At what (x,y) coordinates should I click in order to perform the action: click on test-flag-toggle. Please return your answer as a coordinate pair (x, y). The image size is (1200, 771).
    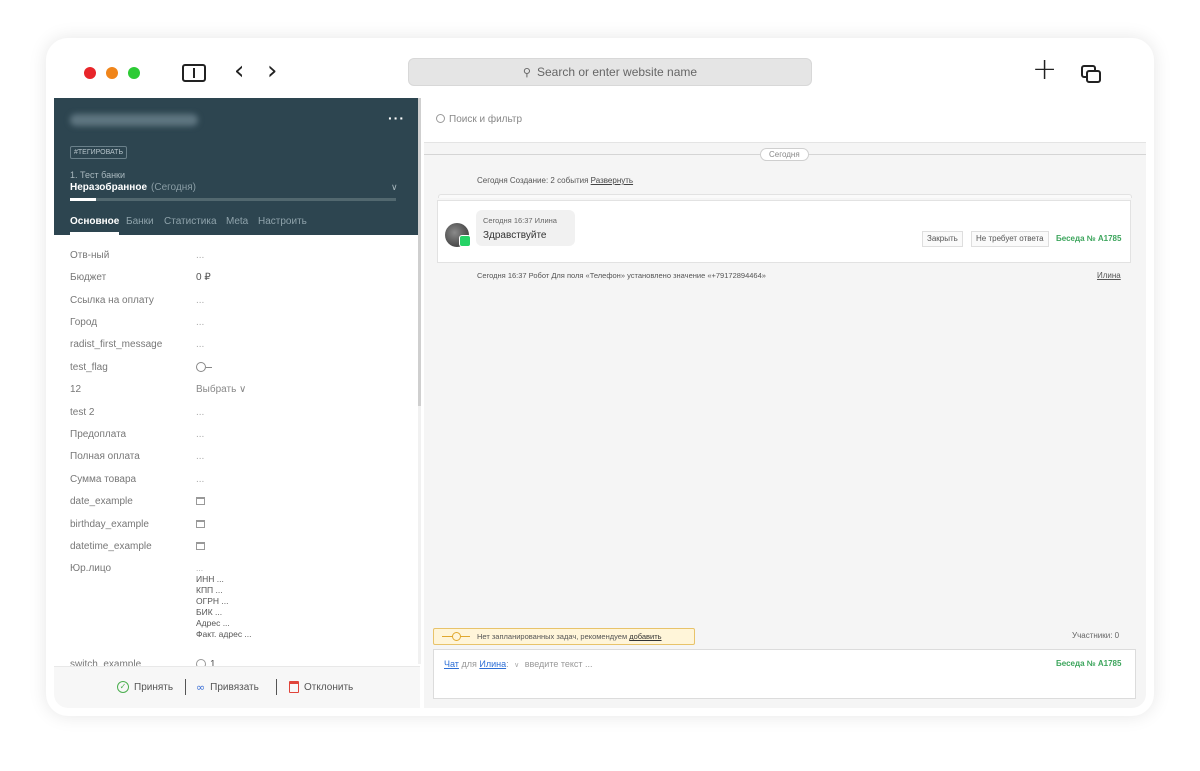
    Looking at the image, I should click on (204, 368).